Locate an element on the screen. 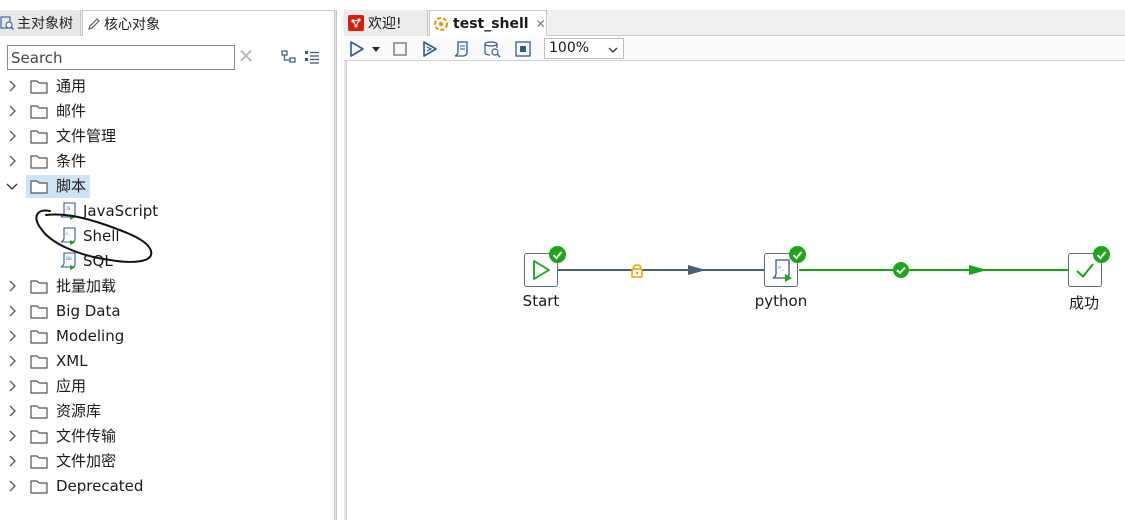 This screenshot has height=520, width=1125. tree-folder: 批量加载 is located at coordinates (167, 286).